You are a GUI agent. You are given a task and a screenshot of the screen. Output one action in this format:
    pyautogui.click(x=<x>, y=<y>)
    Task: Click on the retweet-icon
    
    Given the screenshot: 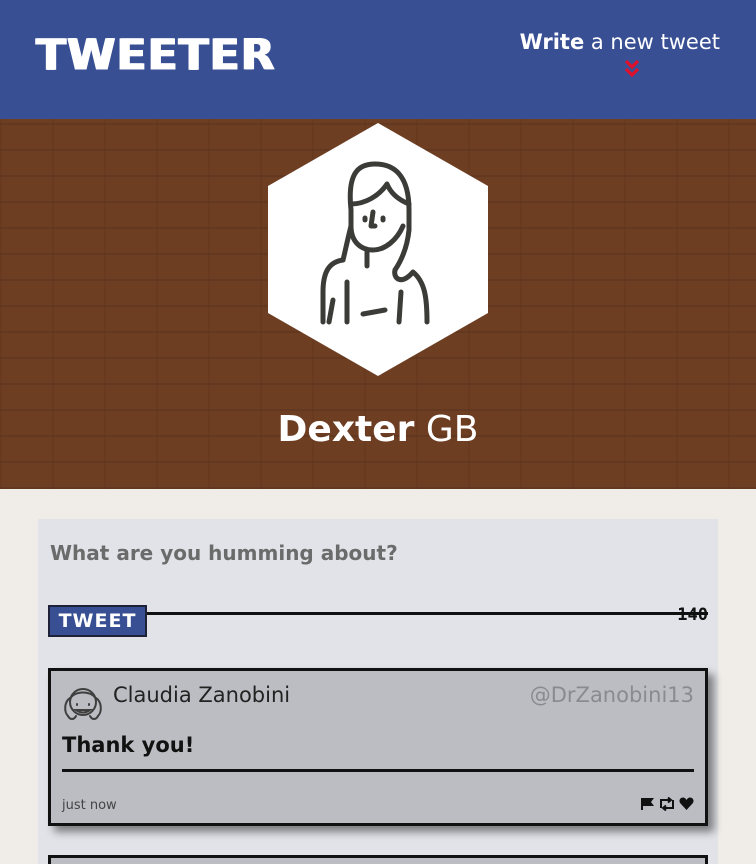 What is the action you would take?
    pyautogui.click(x=667, y=804)
    